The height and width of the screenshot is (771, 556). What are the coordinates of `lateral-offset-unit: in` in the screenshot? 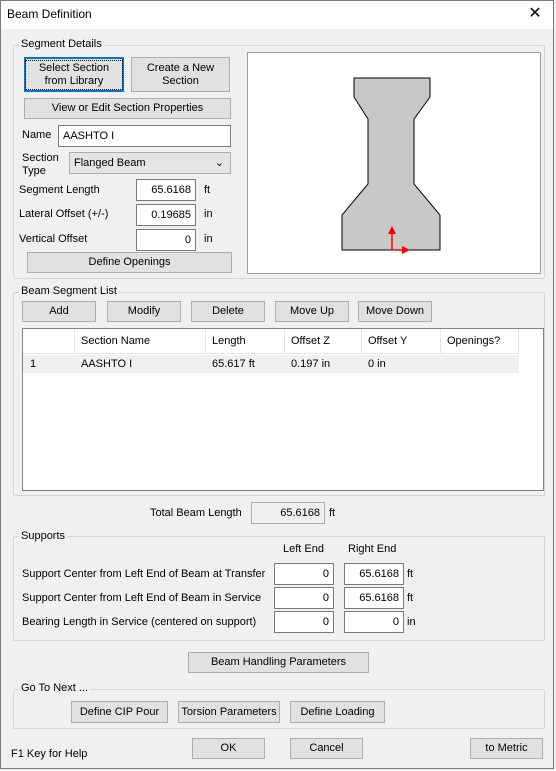 It's located at (208, 214).